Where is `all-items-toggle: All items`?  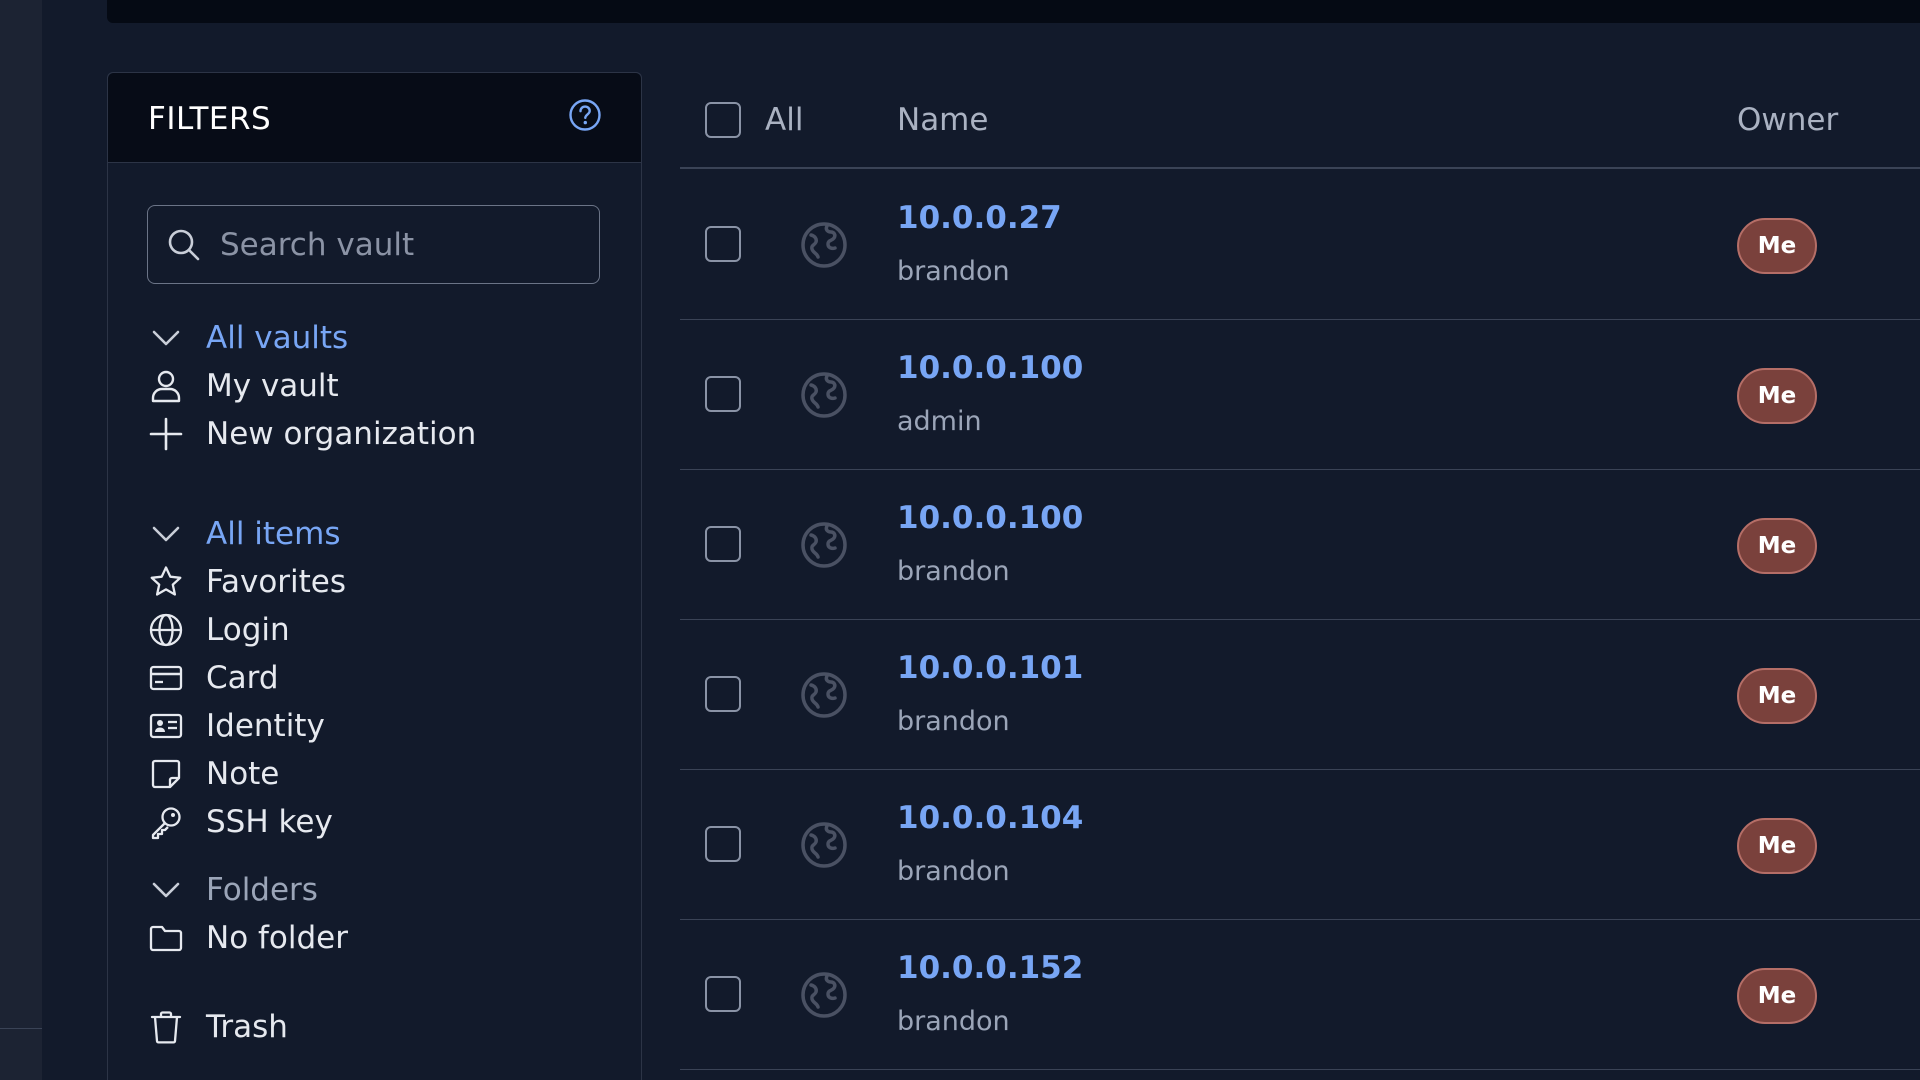
all-items-toggle: All items is located at coordinates (244, 534).